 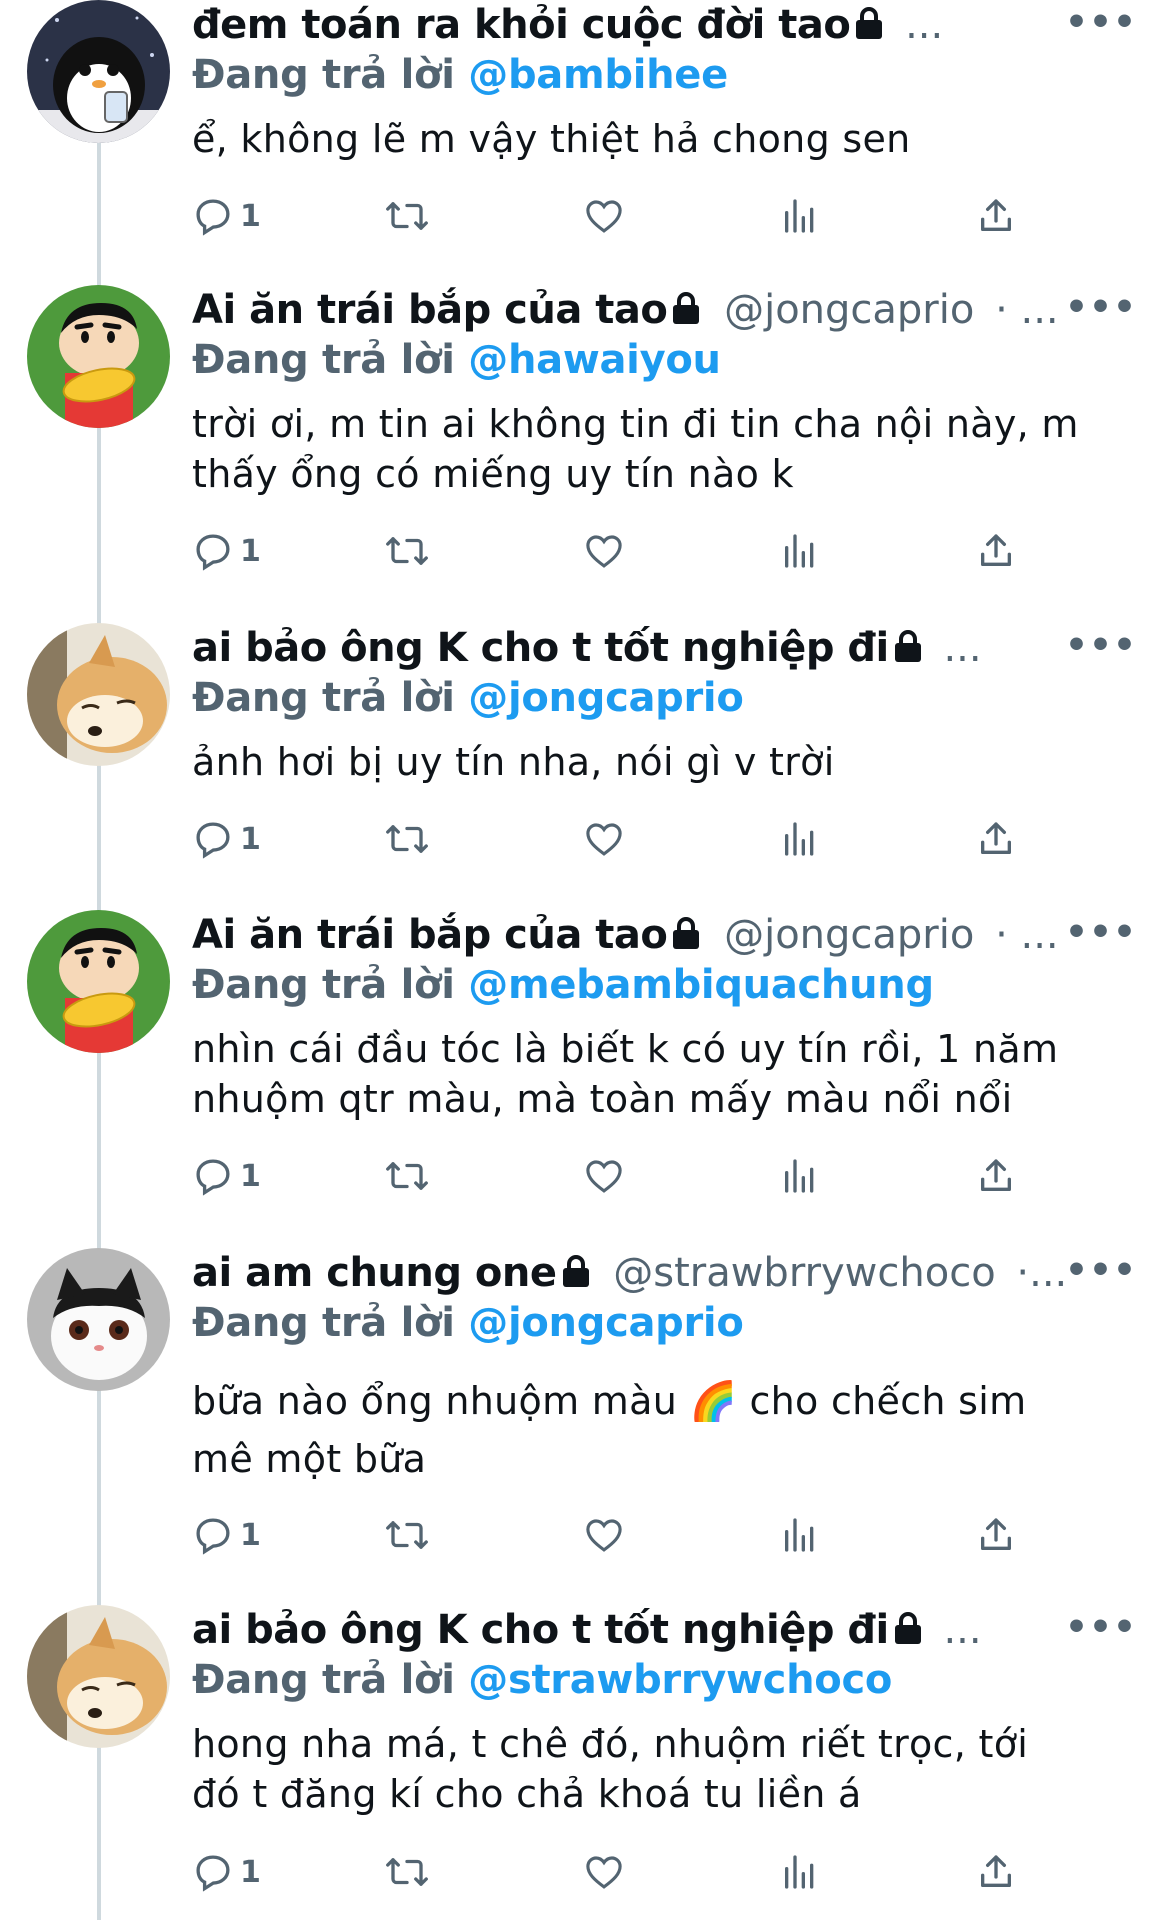 What do you see at coordinates (594, 360) in the screenshot?
I see `mention-link: @hawaiyou` at bounding box center [594, 360].